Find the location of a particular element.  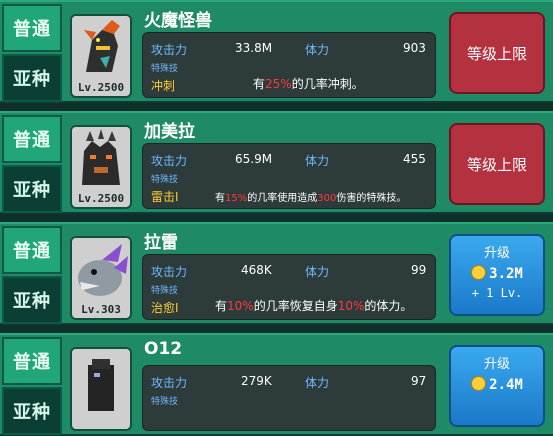

cost-value: 3.2M is located at coordinates (506, 274).